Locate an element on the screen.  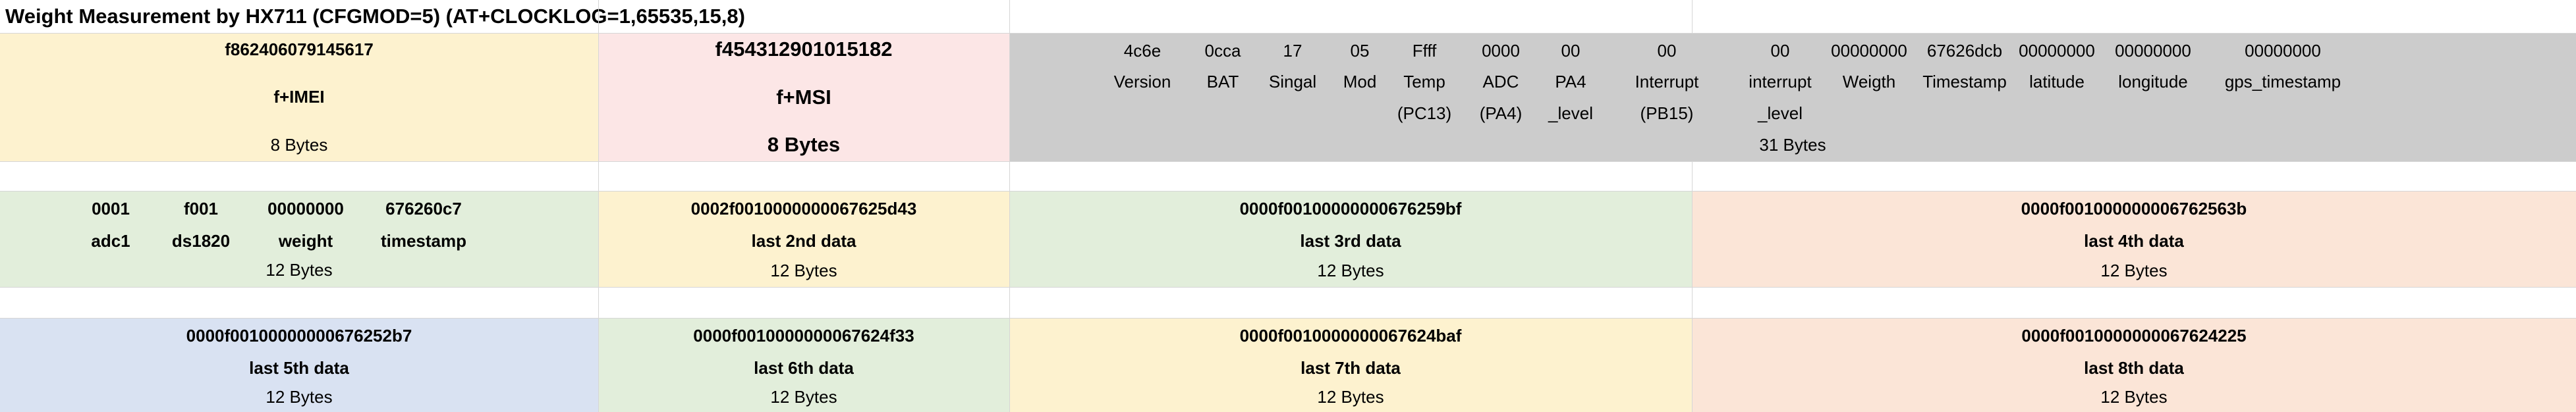
imsi-size: 8 Bytes is located at coordinates (803, 144).